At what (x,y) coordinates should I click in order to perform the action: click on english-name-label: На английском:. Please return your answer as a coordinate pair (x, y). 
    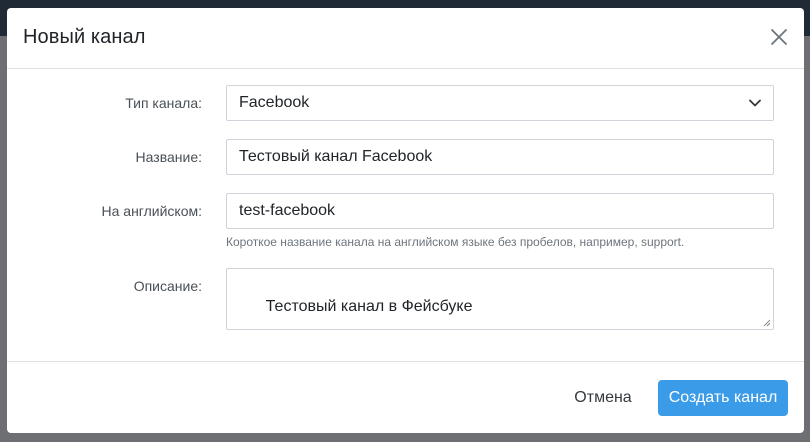
    Looking at the image, I should click on (152, 211).